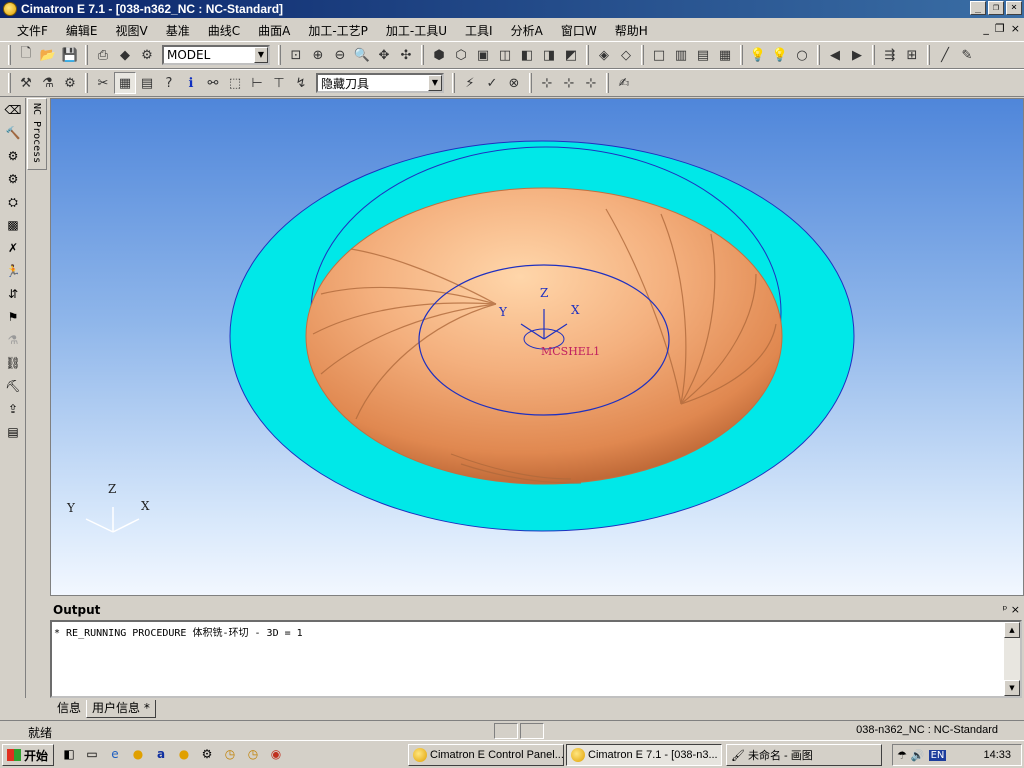 This screenshot has width=1024, height=768. I want to click on axis-icon: ⊹, so click(547, 83).